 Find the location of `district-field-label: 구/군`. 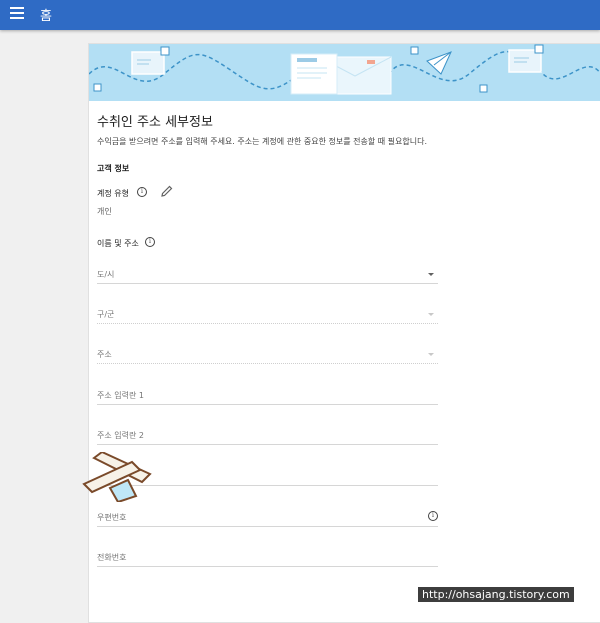

district-field-label: 구/군 is located at coordinates (106, 314).